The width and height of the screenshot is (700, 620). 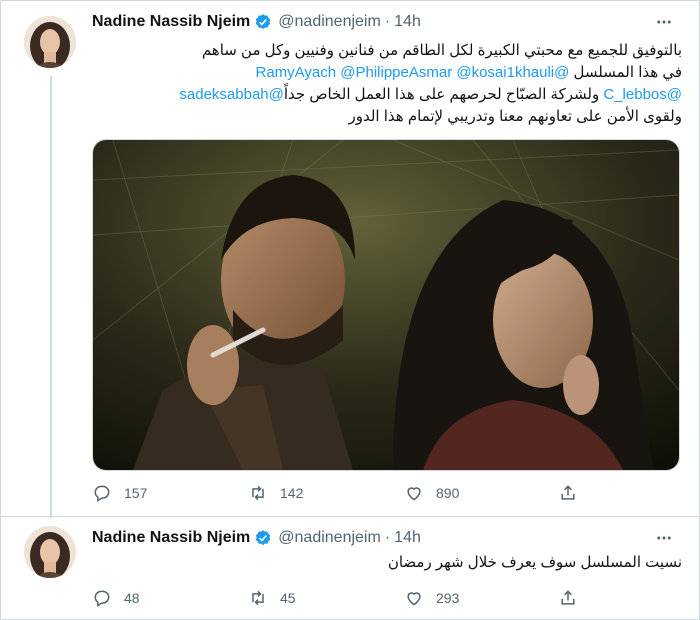 What do you see at coordinates (448, 493) in the screenshot?
I see `like-count: 890` at bounding box center [448, 493].